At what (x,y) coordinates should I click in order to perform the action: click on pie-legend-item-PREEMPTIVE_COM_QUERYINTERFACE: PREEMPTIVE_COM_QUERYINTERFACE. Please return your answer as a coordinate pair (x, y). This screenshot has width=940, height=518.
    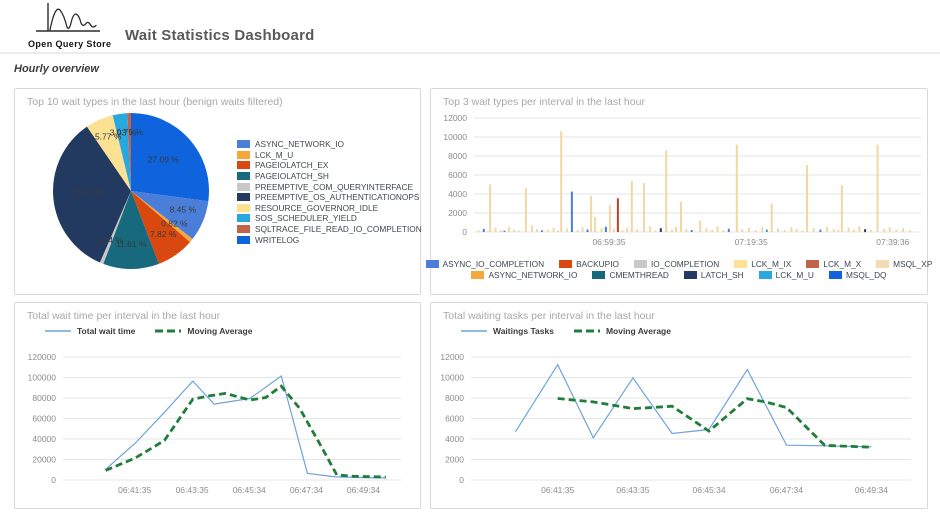
    Looking at the image, I should click on (329, 186).